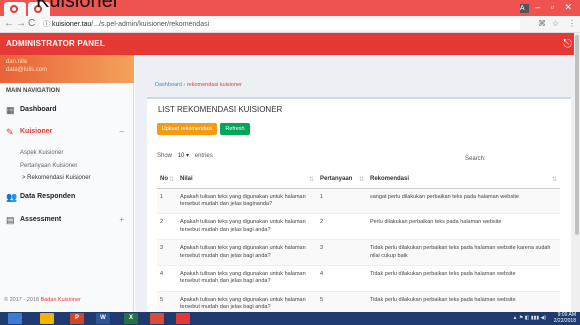 The image size is (580, 325). What do you see at coordinates (342, 200) in the screenshot?
I see `cell-pertanyaan: 1` at bounding box center [342, 200].